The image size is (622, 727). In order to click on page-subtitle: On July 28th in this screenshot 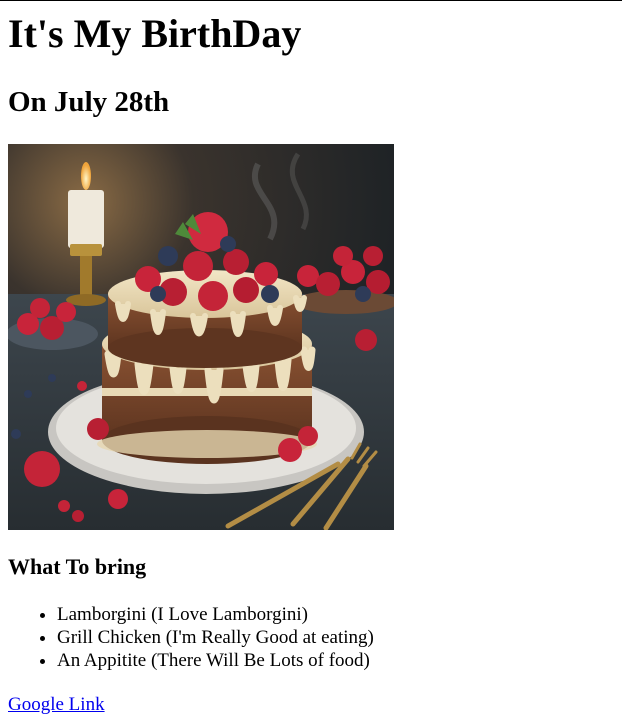, I will do `click(89, 102)`.